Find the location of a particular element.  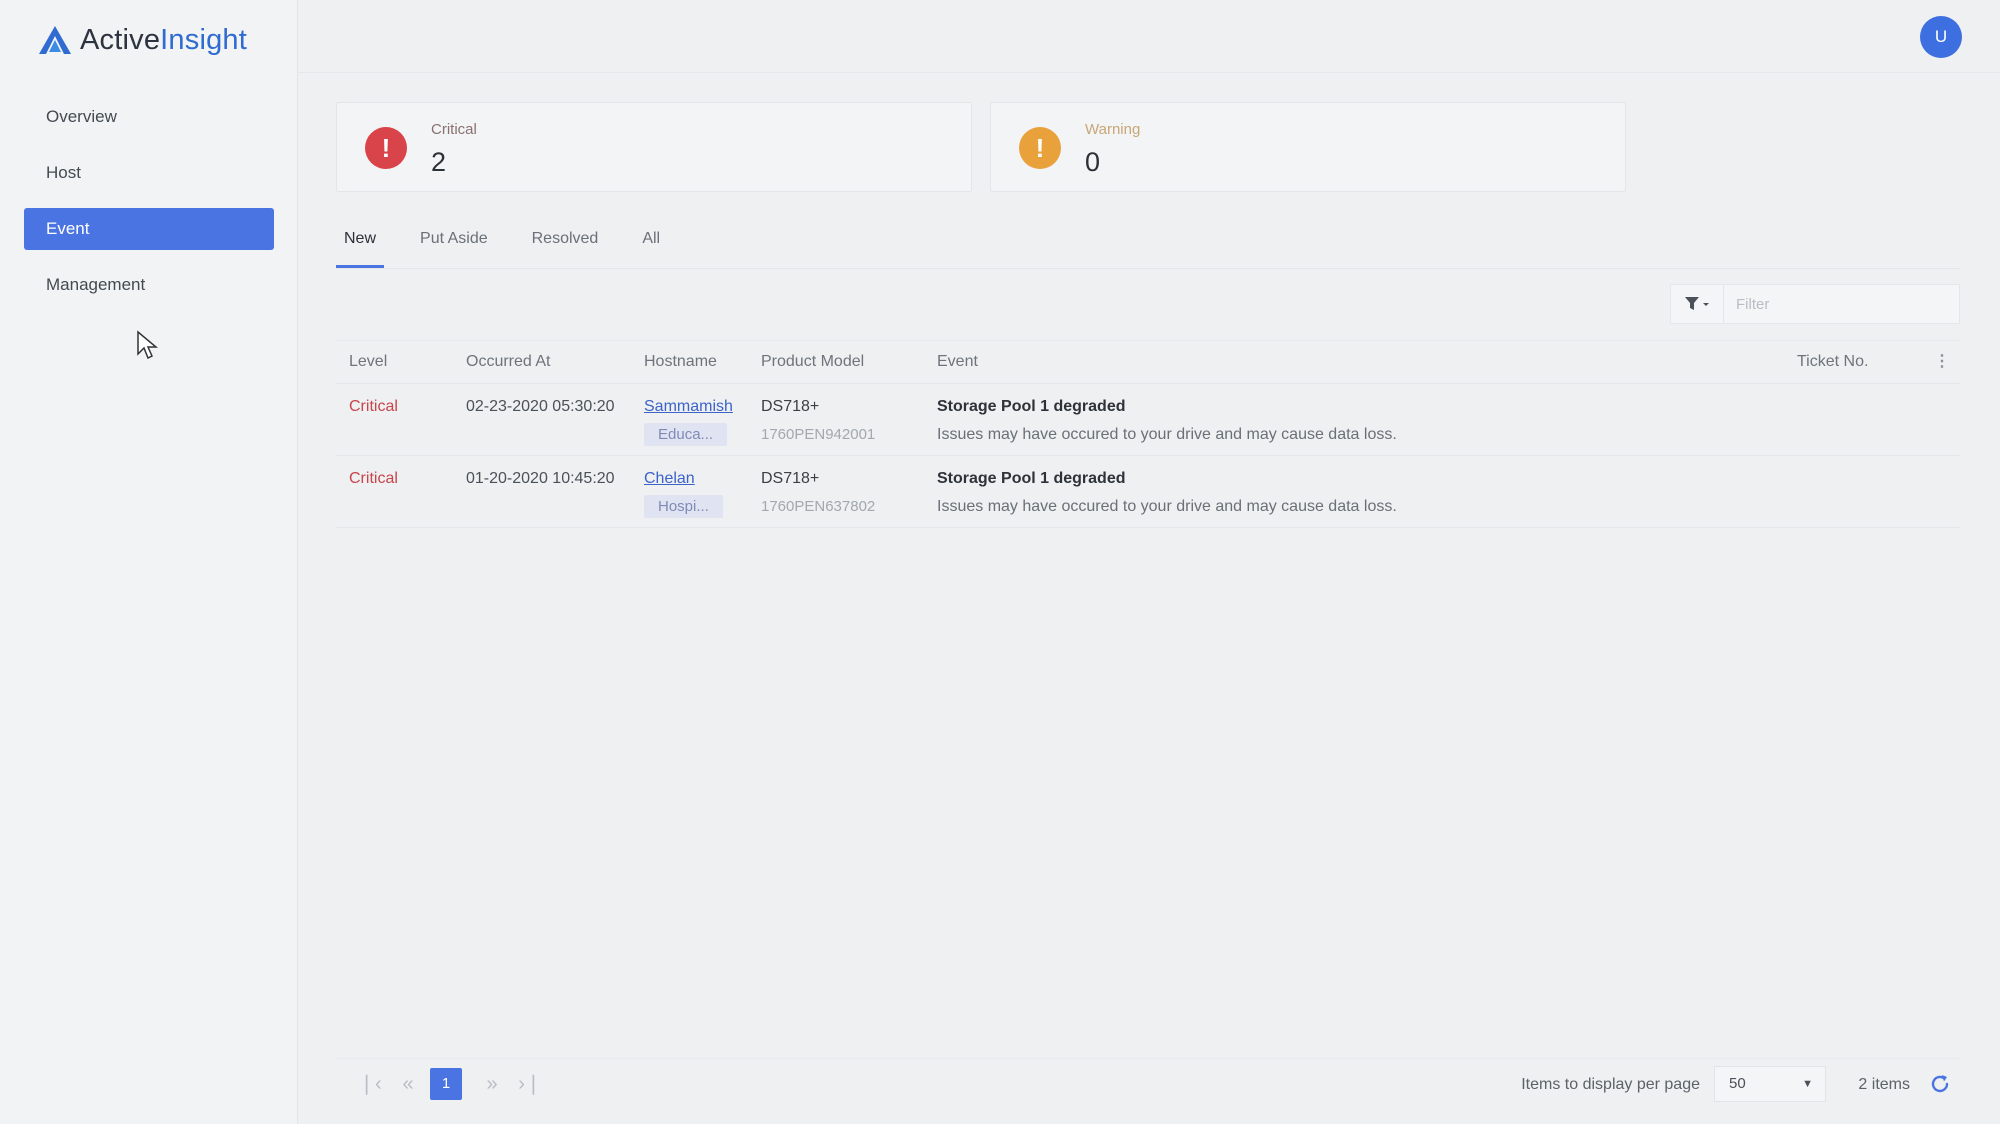

app-logo: ActiveInsight is located at coordinates (142, 40).